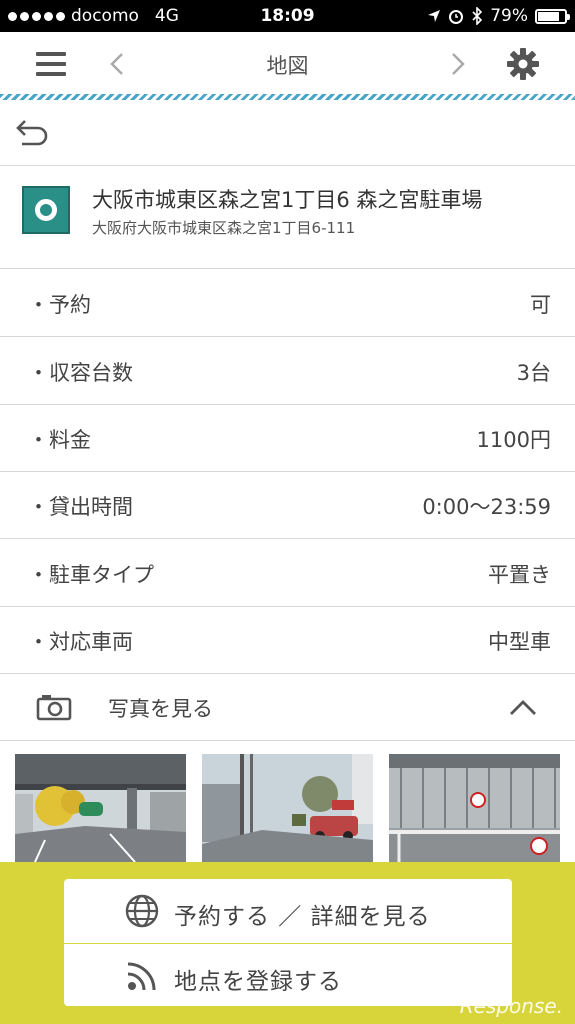 This screenshot has height=1024, width=575. What do you see at coordinates (513, 440) in the screenshot?
I see `detail-value: 1100円` at bounding box center [513, 440].